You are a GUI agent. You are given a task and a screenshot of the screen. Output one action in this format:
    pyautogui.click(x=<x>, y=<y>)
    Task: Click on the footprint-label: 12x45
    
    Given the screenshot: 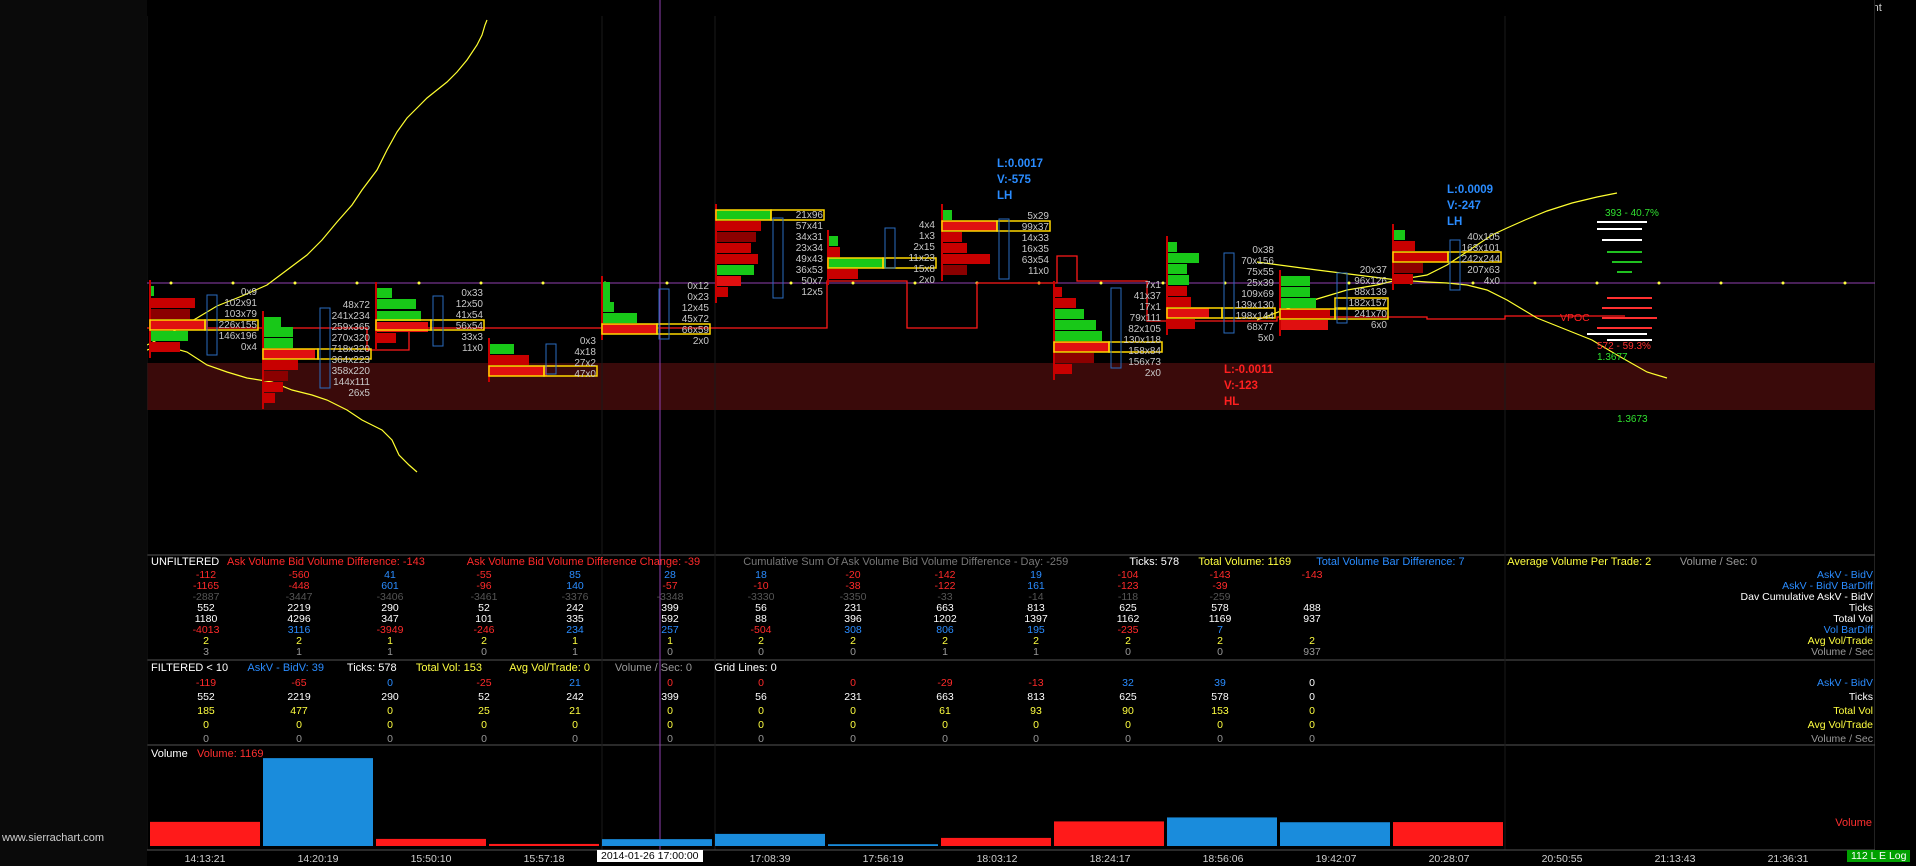 What is the action you would take?
    pyautogui.click(x=696, y=308)
    